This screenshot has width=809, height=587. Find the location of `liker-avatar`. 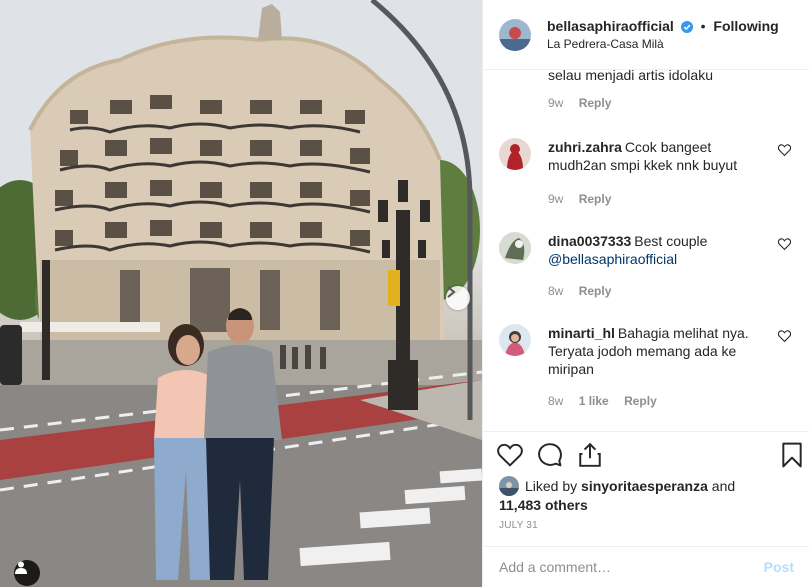

liker-avatar is located at coordinates (509, 486).